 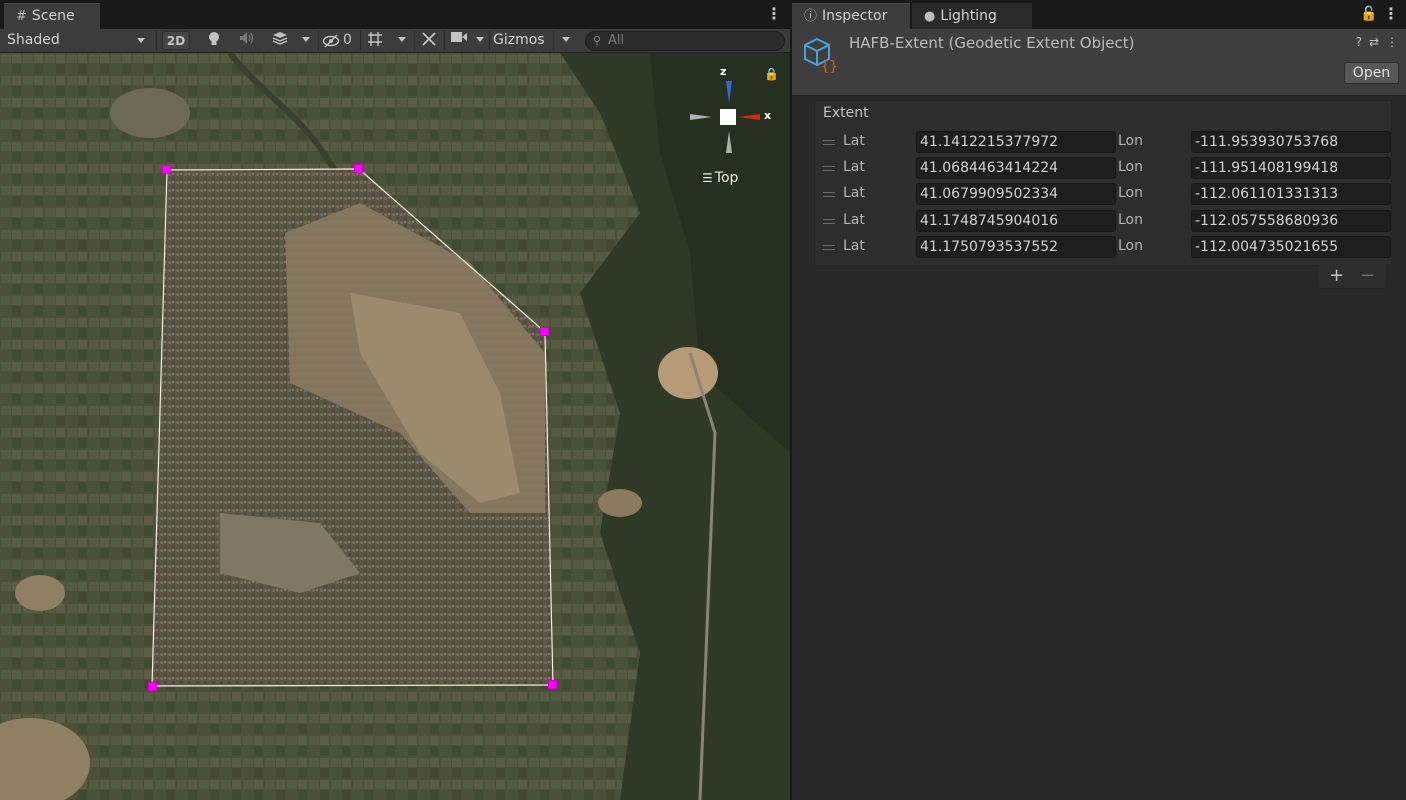 What do you see at coordinates (729, 92) in the screenshot?
I see `z-axis-cone` at bounding box center [729, 92].